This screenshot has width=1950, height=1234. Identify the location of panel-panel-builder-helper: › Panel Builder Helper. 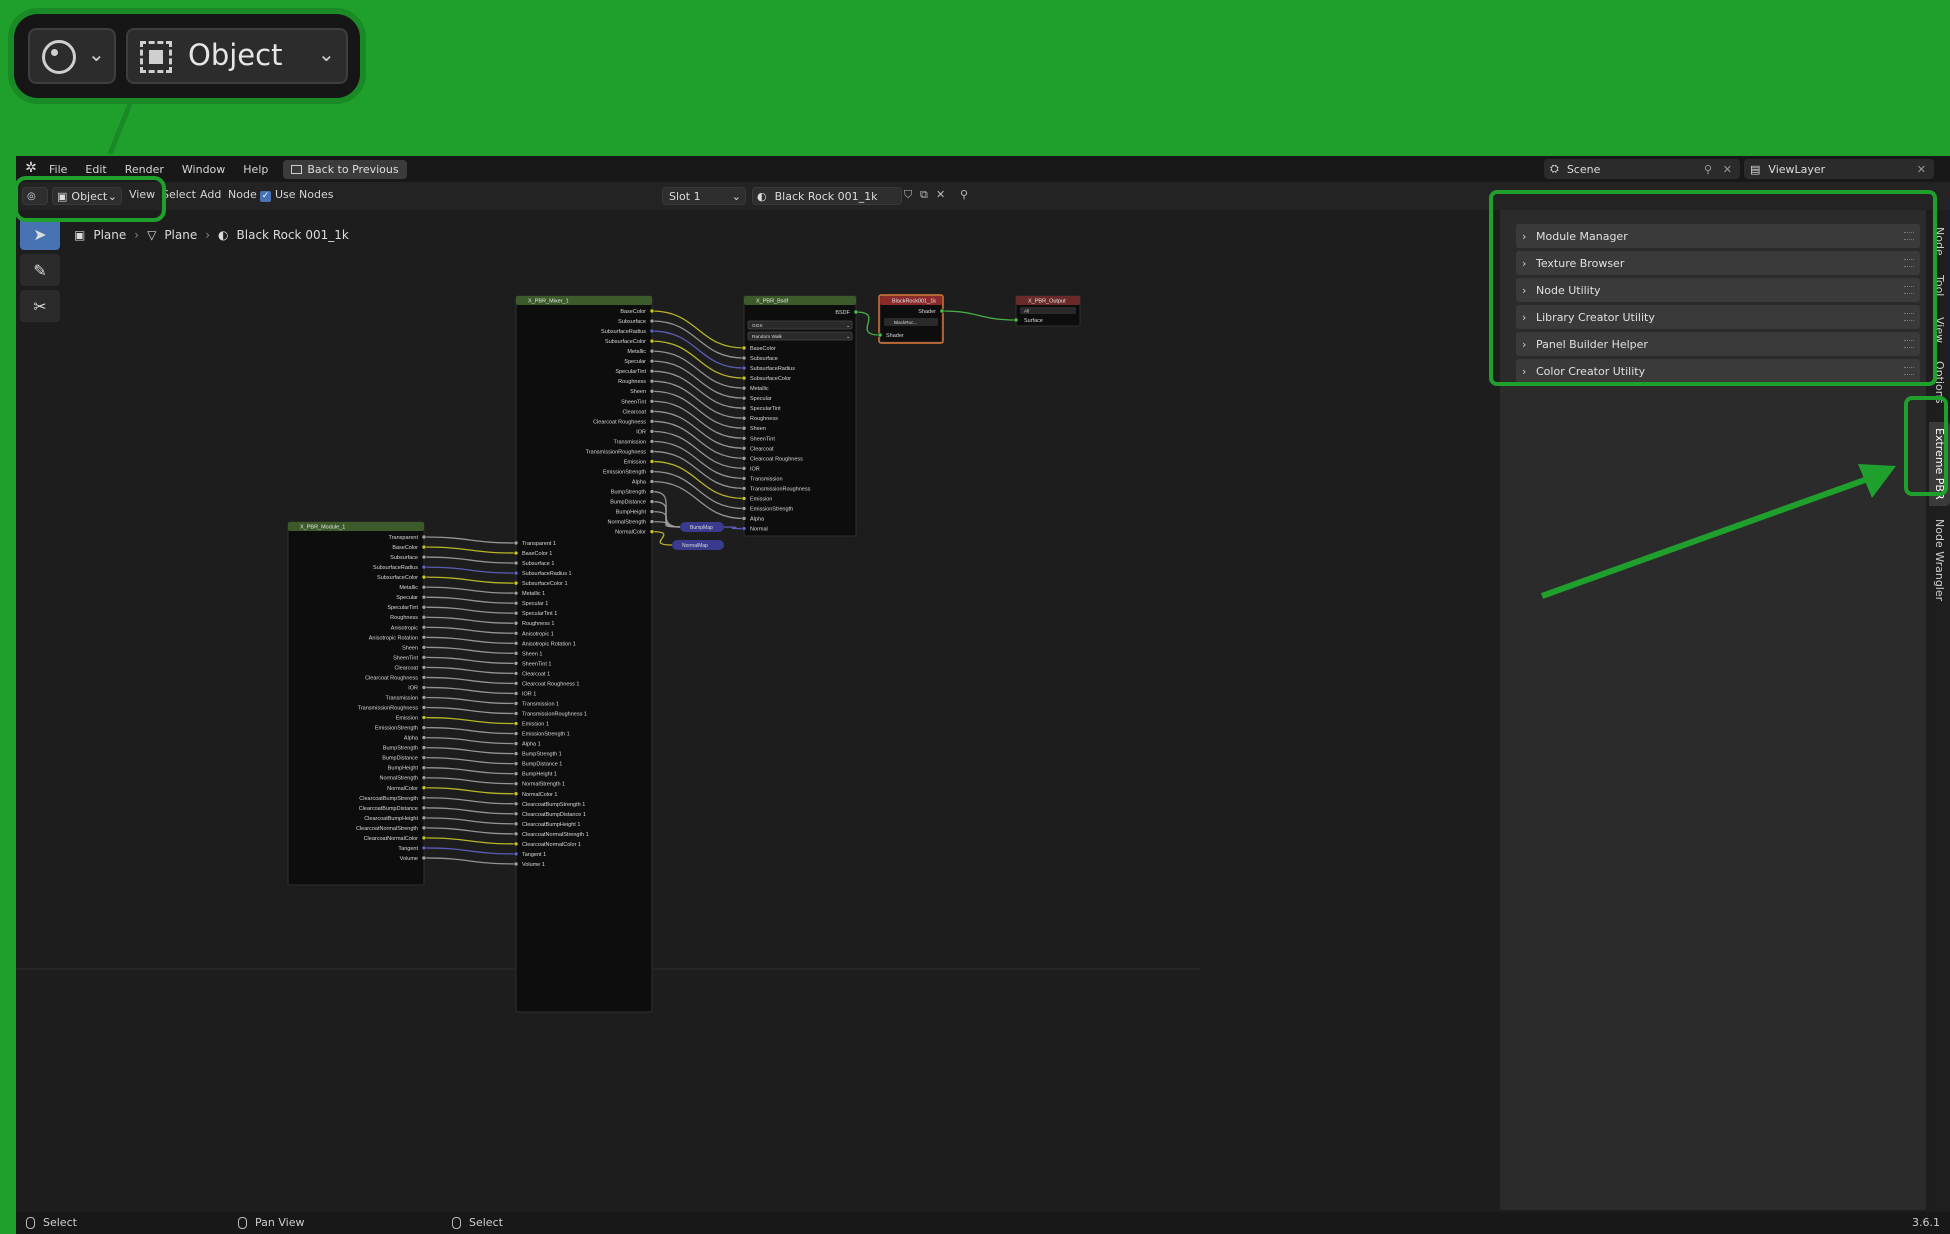
(1718, 344).